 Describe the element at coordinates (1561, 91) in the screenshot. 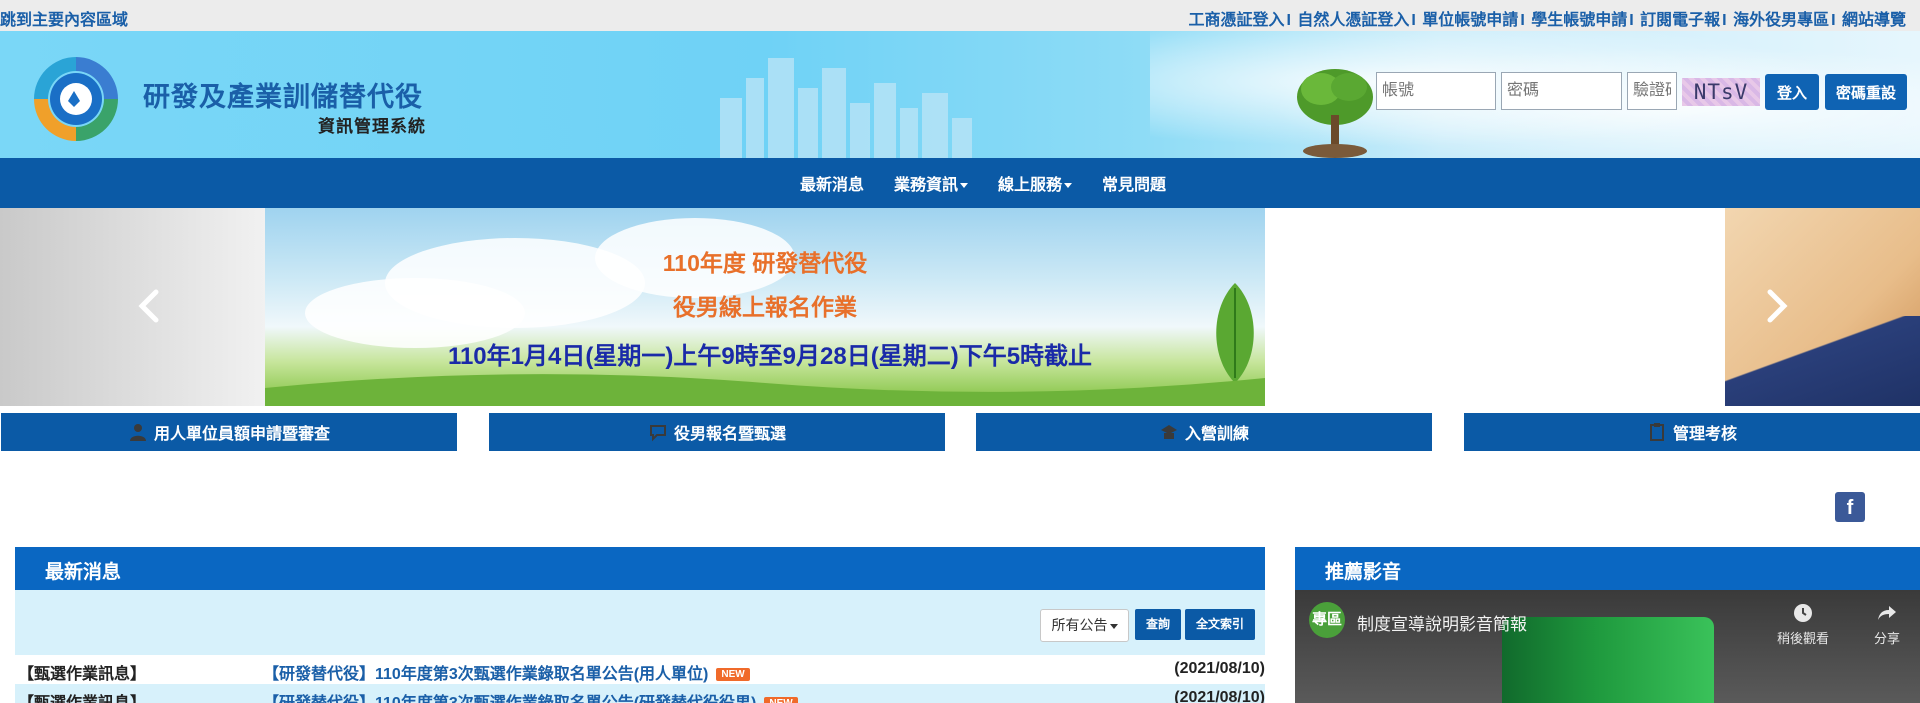

I see `password-input` at that location.